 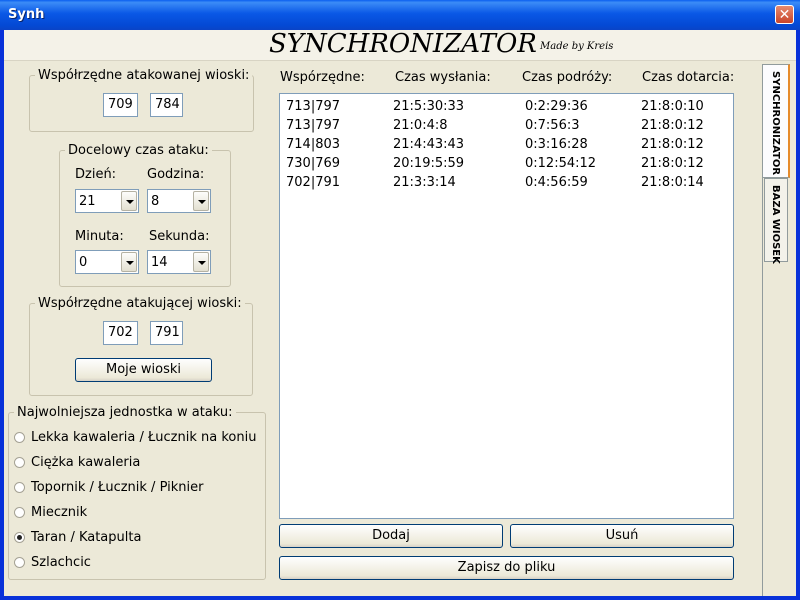 What do you see at coordinates (506, 568) in the screenshot?
I see `save-to-file-button: Zapisz do pliku` at bounding box center [506, 568].